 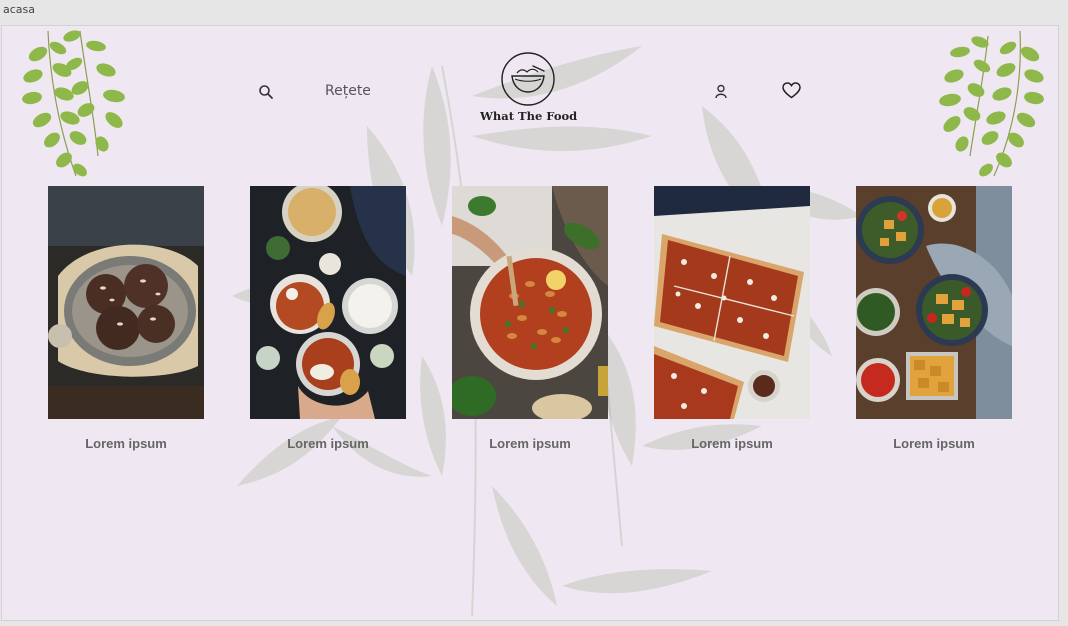 I want to click on bowl-logo-icon, so click(x=528, y=79).